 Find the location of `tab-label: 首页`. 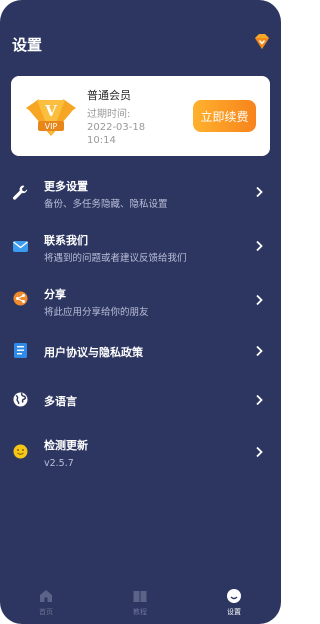

tab-label: 首页 is located at coordinates (46, 612).